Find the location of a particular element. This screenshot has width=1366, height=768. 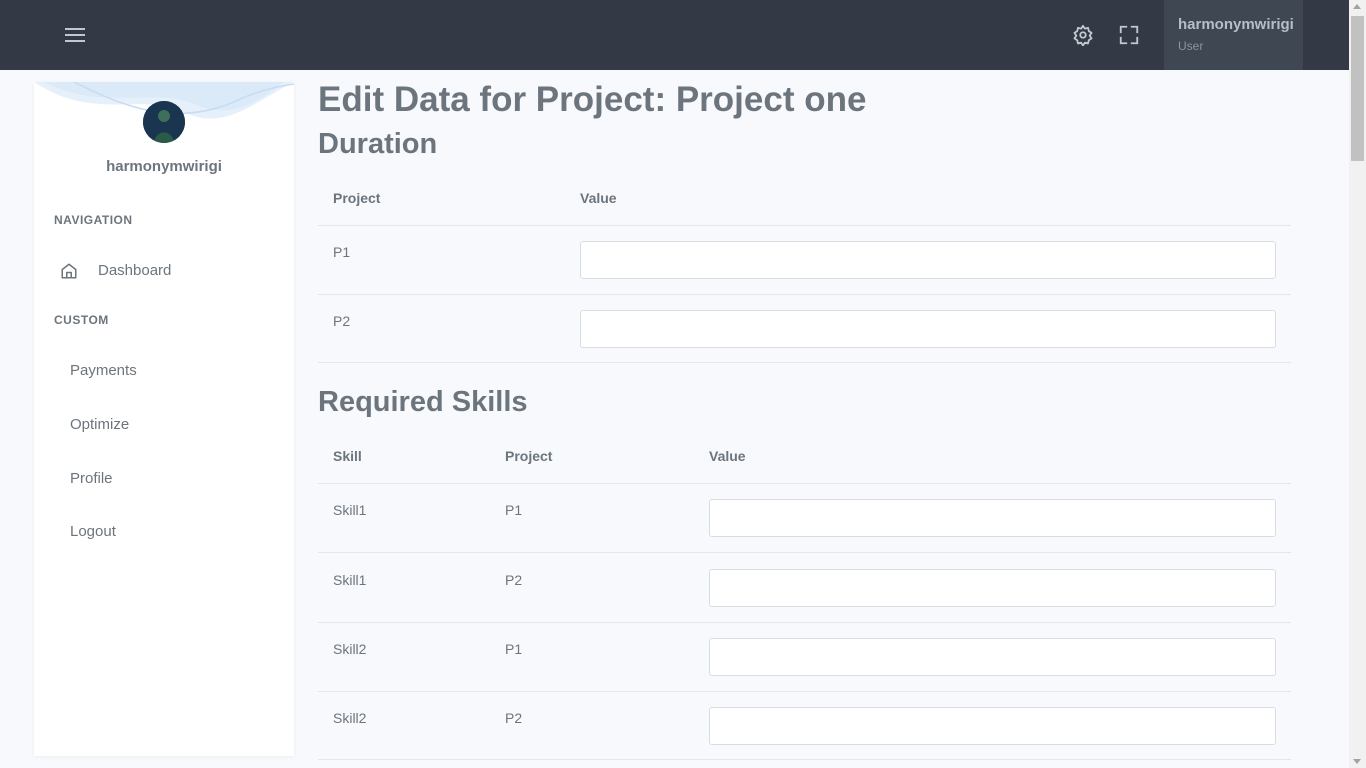

table-row: Skill1 P1 is located at coordinates (804, 517).